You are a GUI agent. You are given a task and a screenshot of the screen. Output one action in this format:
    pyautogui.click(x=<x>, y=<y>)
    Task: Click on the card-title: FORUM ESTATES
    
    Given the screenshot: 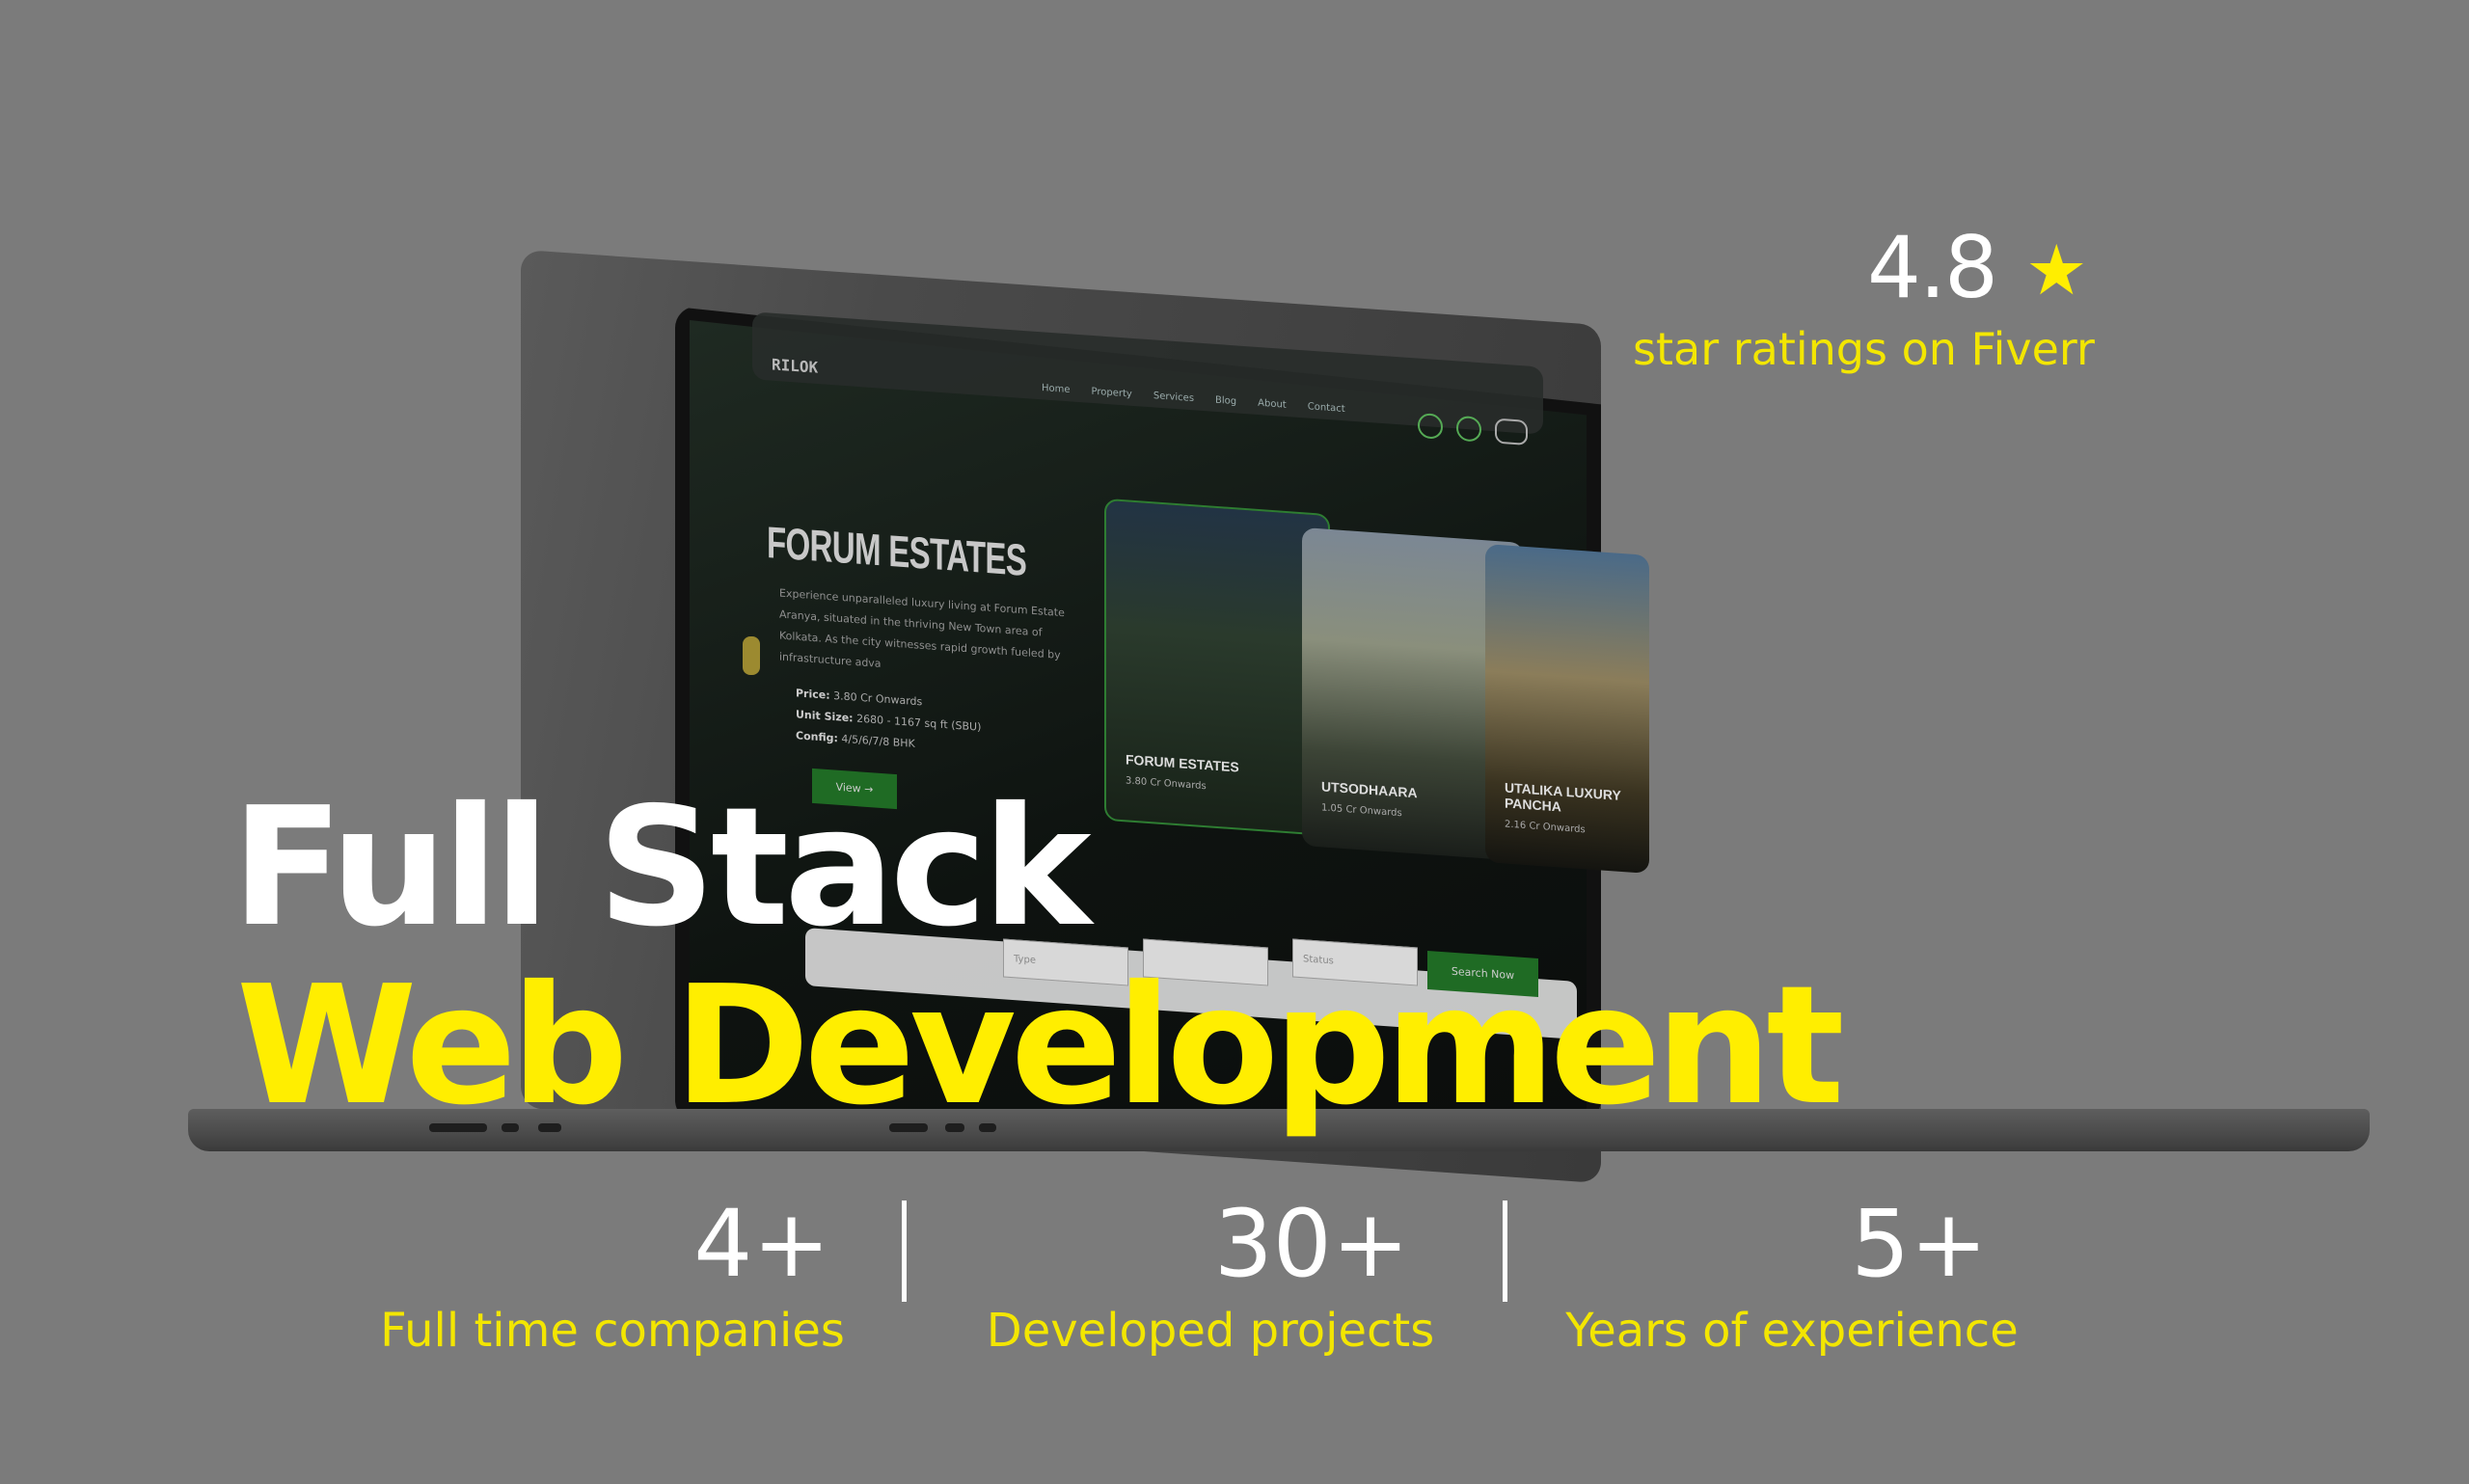 What is the action you would take?
    pyautogui.click(x=1183, y=763)
    